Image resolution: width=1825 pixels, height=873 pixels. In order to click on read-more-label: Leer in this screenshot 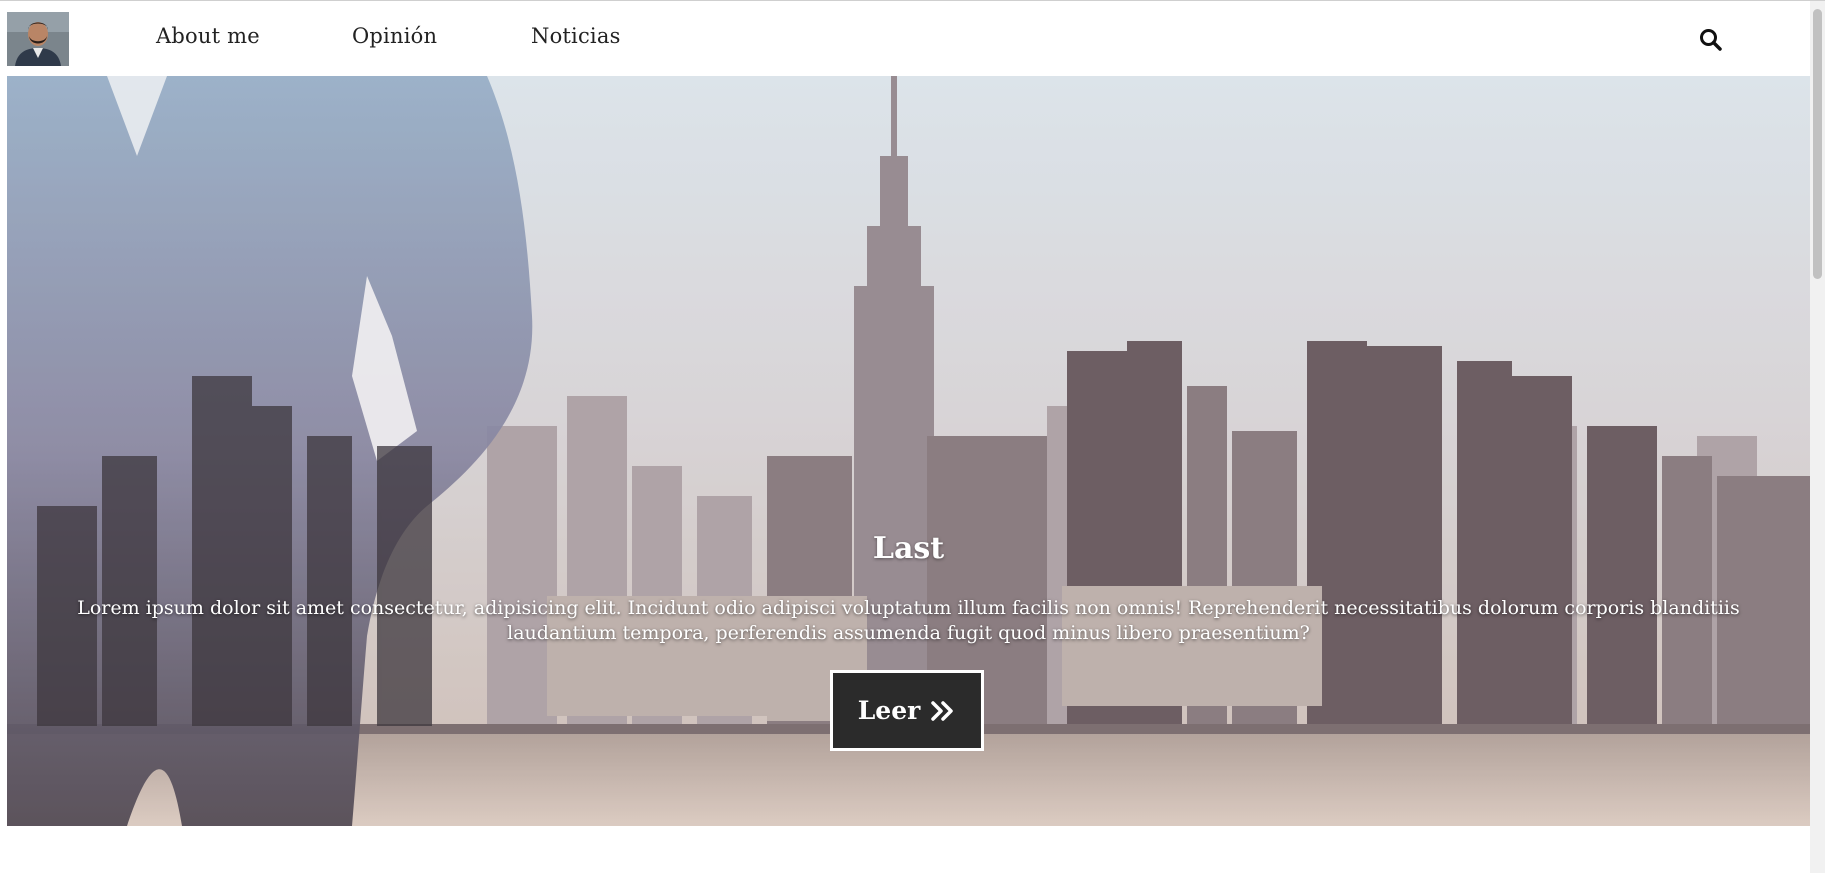, I will do `click(889, 710)`.